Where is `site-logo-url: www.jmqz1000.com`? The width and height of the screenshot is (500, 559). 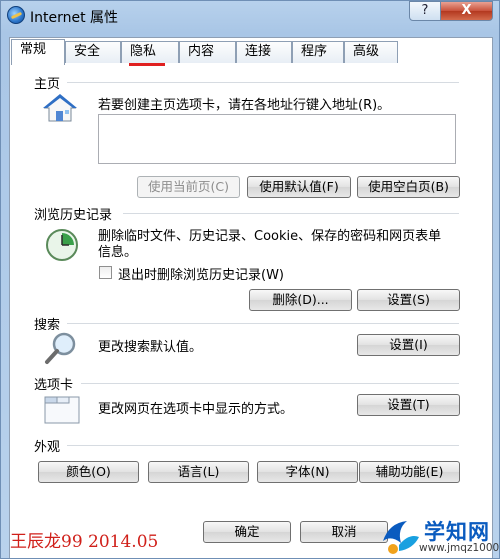
site-logo-url: www.jmqz1000.com is located at coordinates (459, 548).